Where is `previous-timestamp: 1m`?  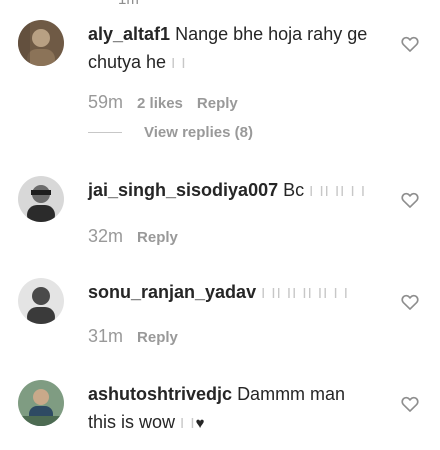
previous-timestamp: 1m is located at coordinates (128, 4).